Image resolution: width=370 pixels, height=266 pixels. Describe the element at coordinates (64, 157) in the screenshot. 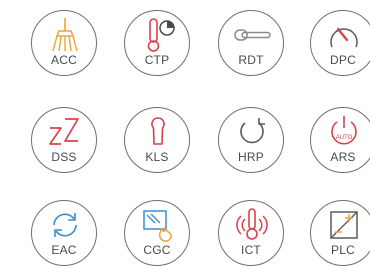

I see `tile-label: DSS` at that location.